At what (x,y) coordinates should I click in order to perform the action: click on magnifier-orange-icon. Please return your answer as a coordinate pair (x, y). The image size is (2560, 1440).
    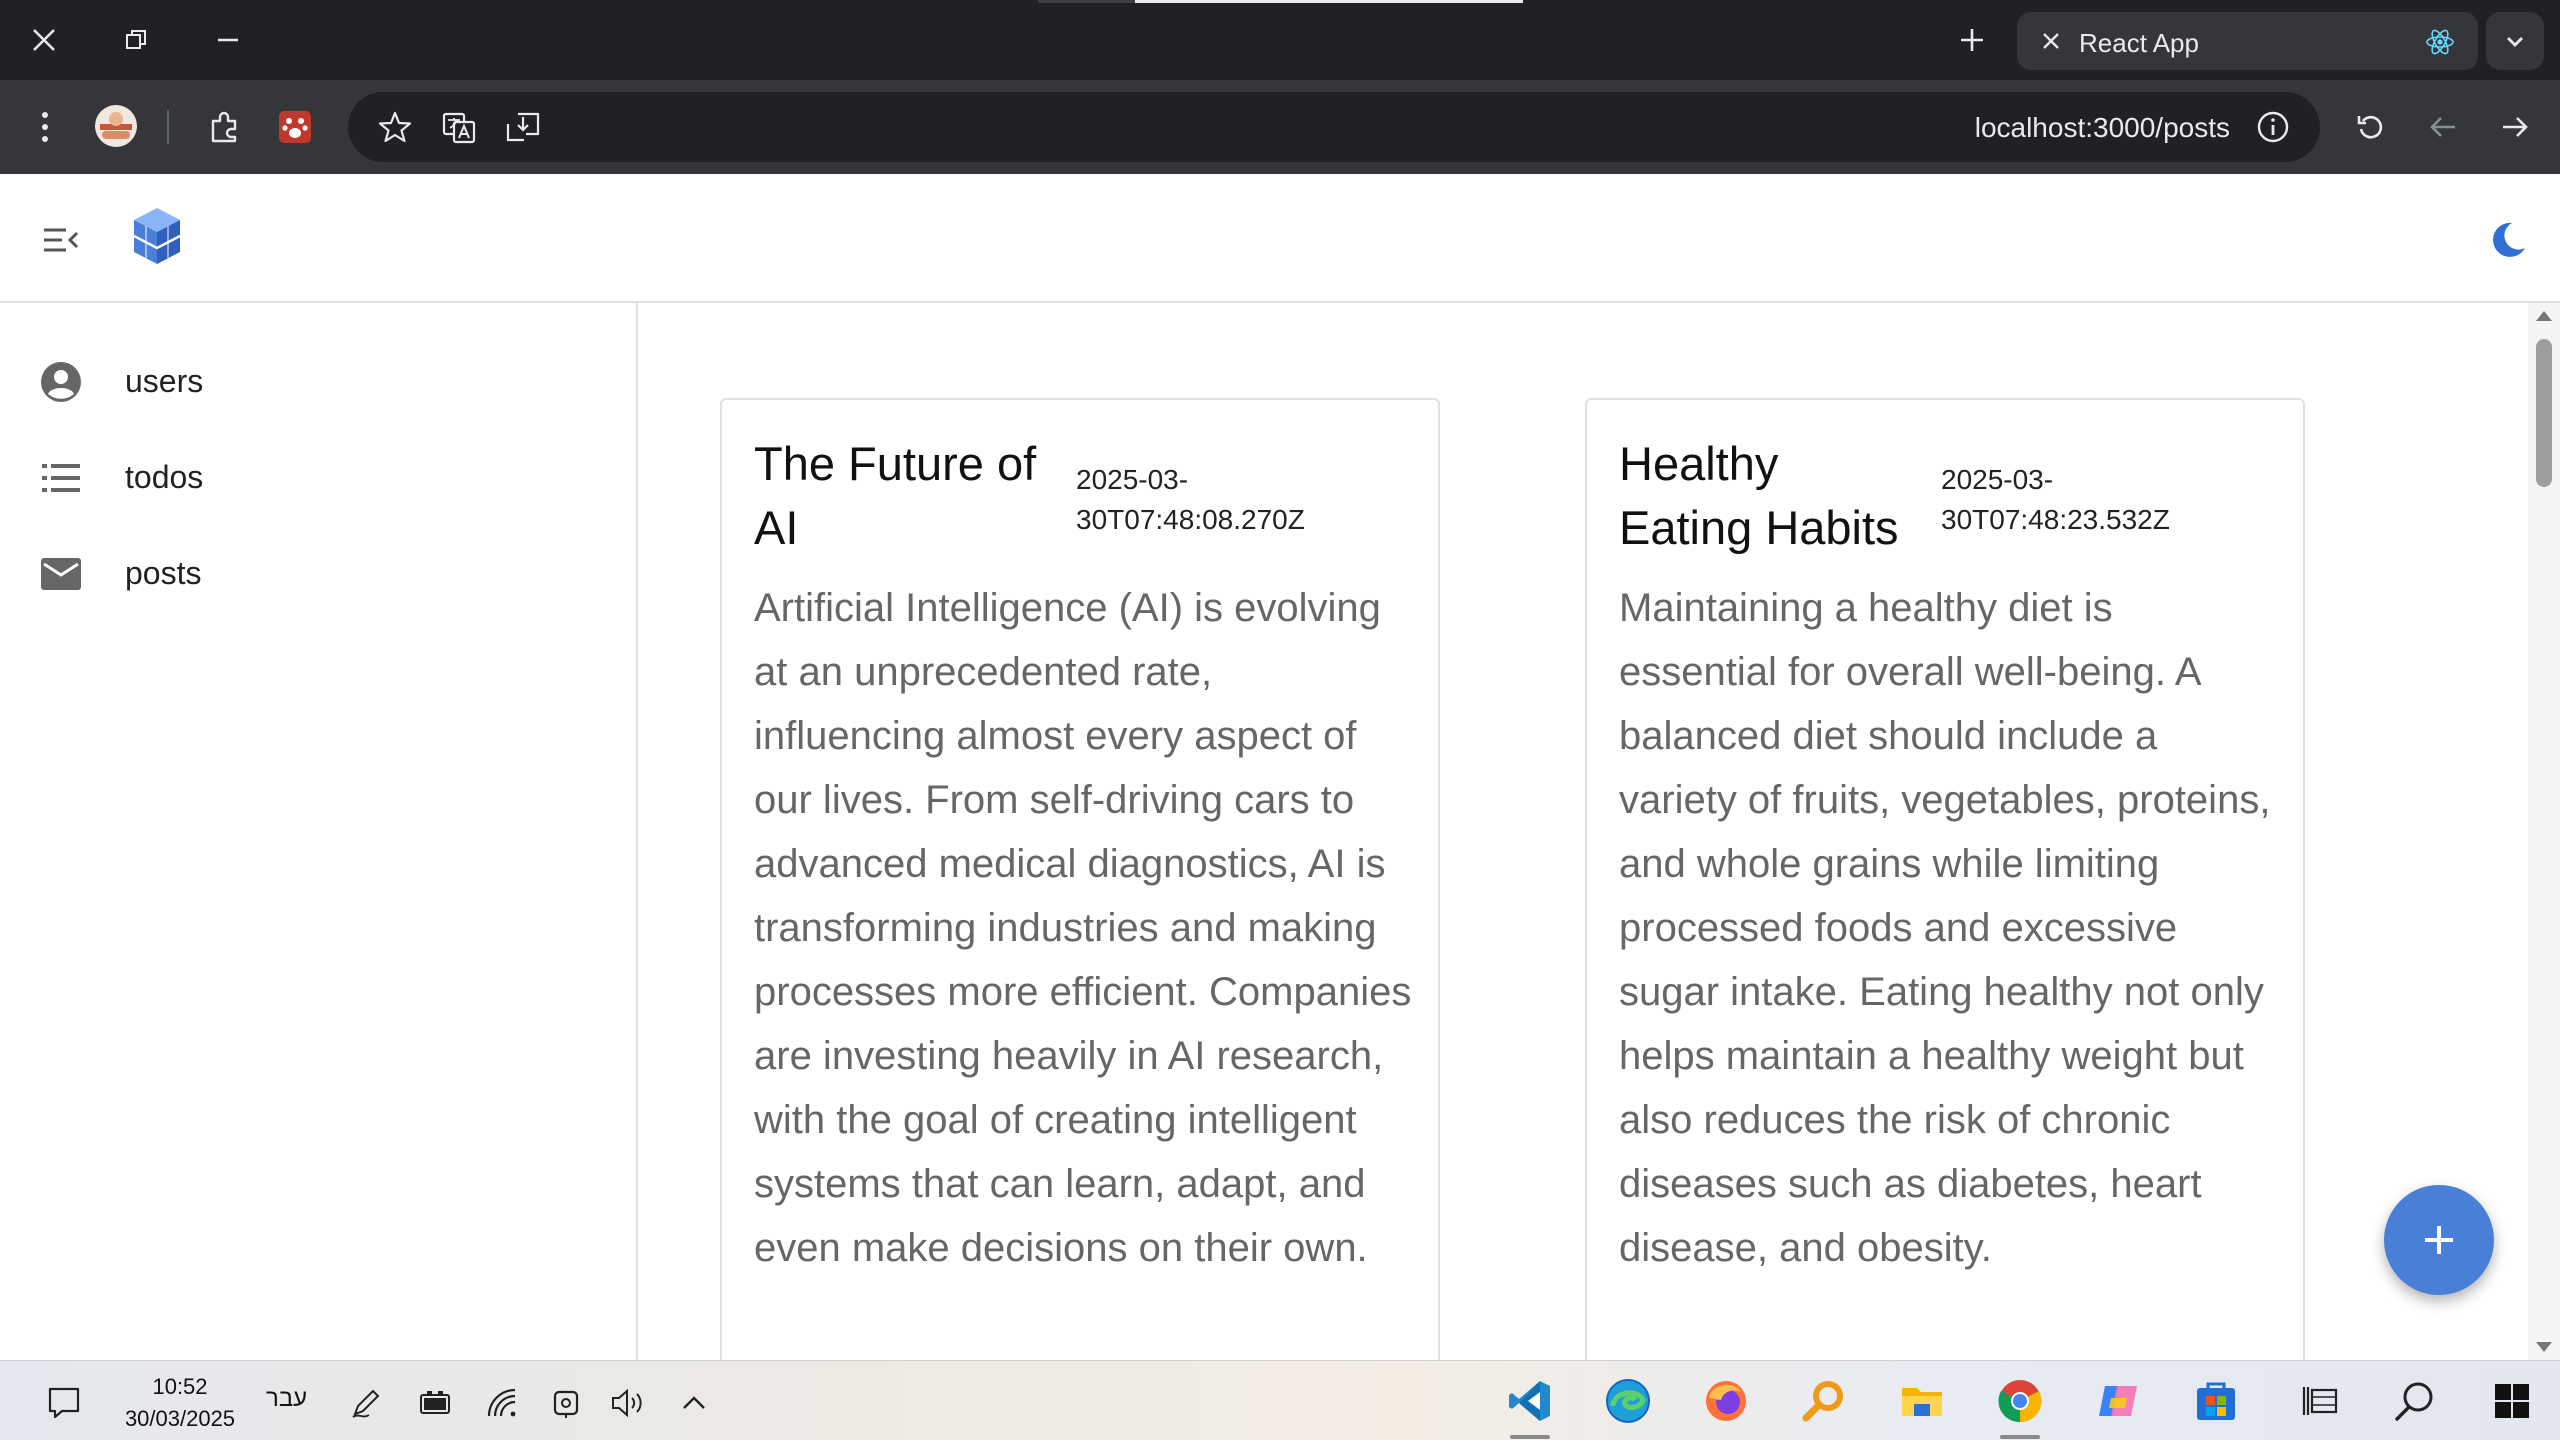
    Looking at the image, I should click on (1822, 1401).